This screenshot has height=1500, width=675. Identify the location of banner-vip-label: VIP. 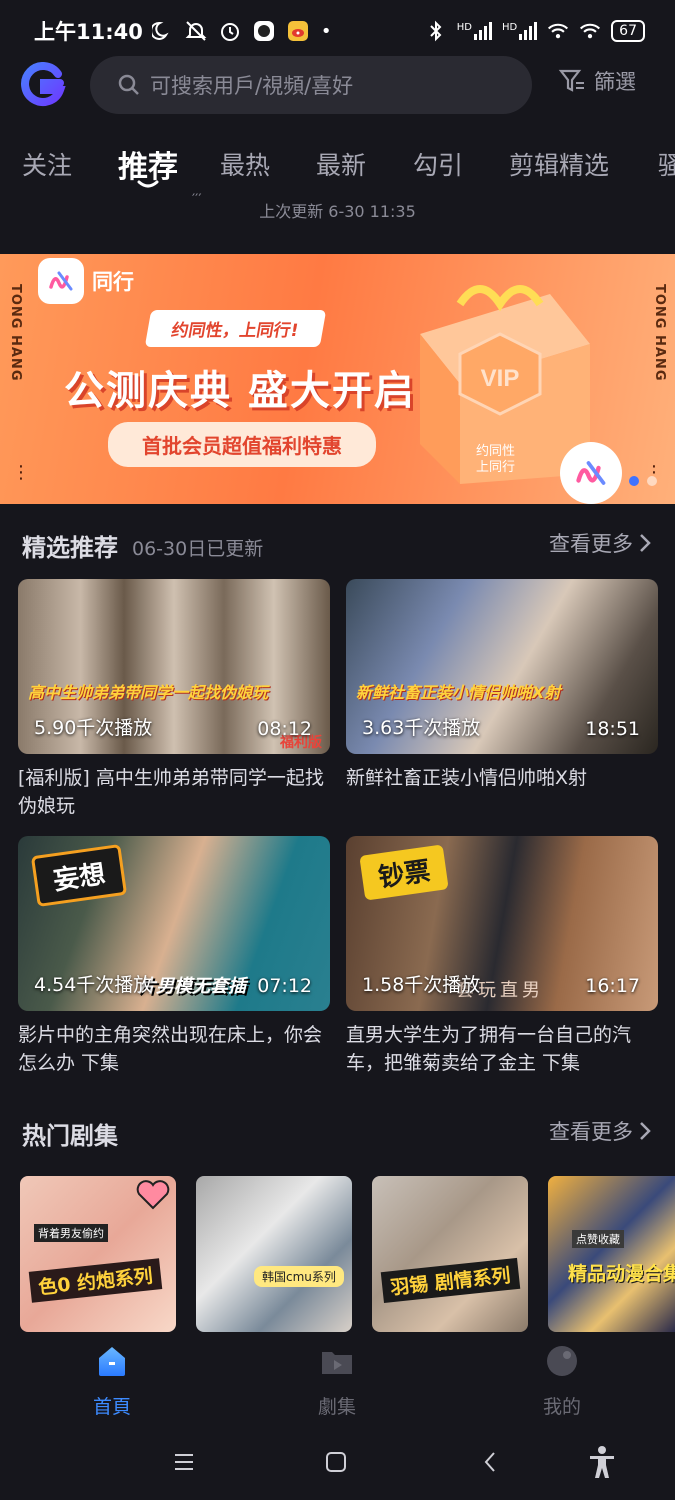
(500, 378).